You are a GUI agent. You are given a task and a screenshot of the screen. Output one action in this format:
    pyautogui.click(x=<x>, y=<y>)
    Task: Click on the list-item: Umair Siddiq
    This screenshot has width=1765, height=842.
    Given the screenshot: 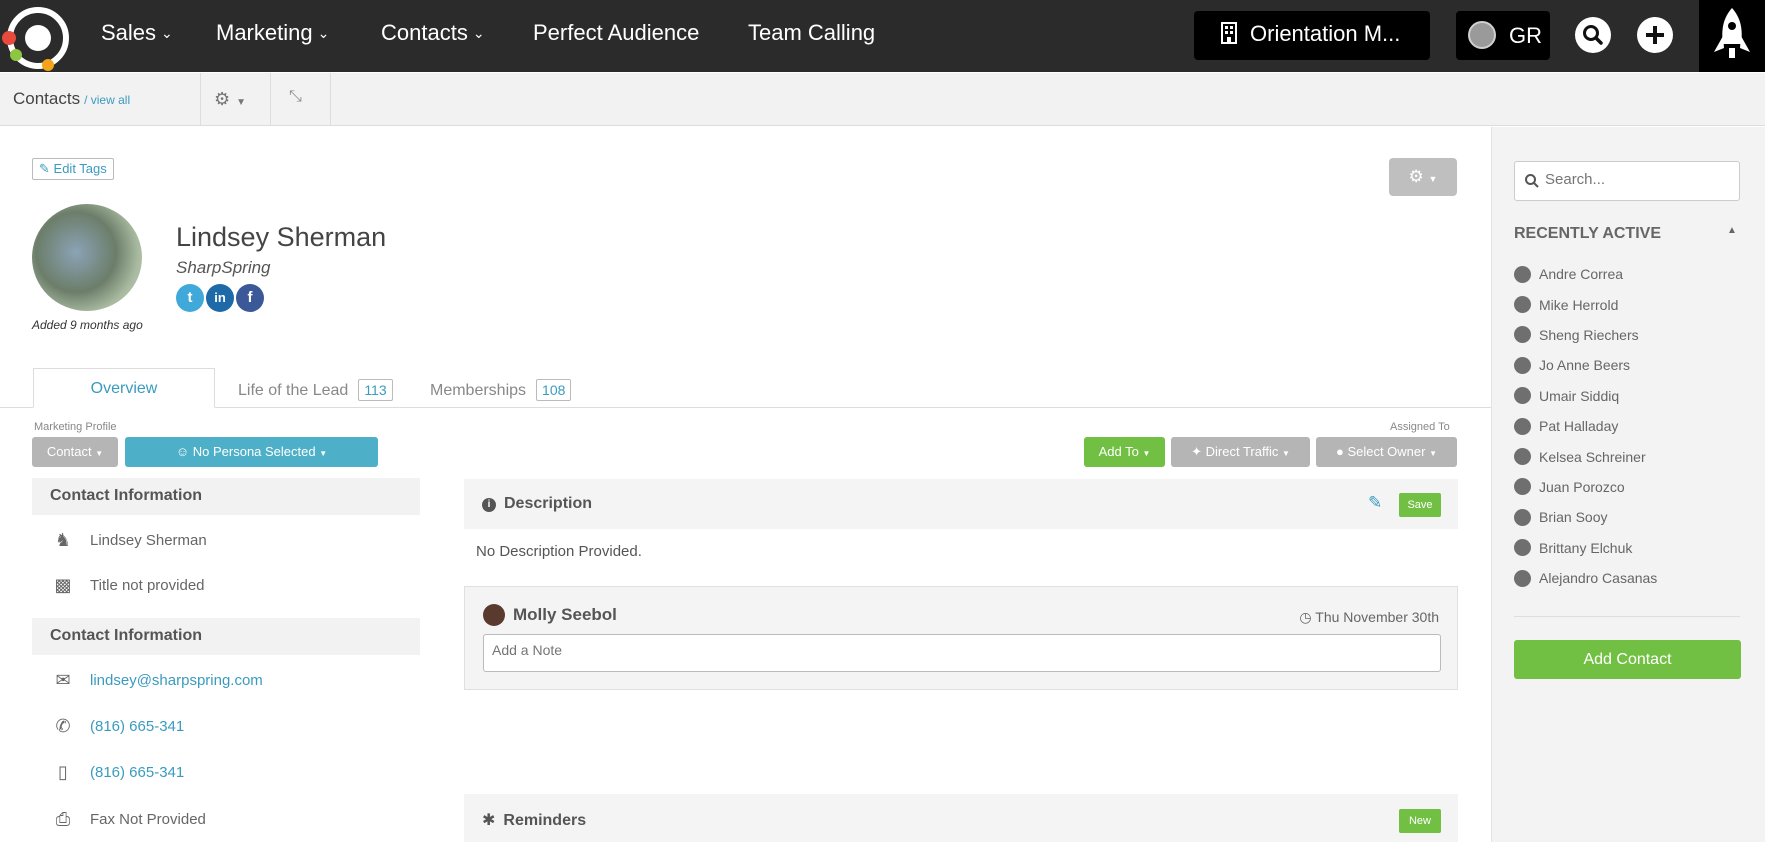 What is the action you would take?
    pyautogui.click(x=1585, y=396)
    